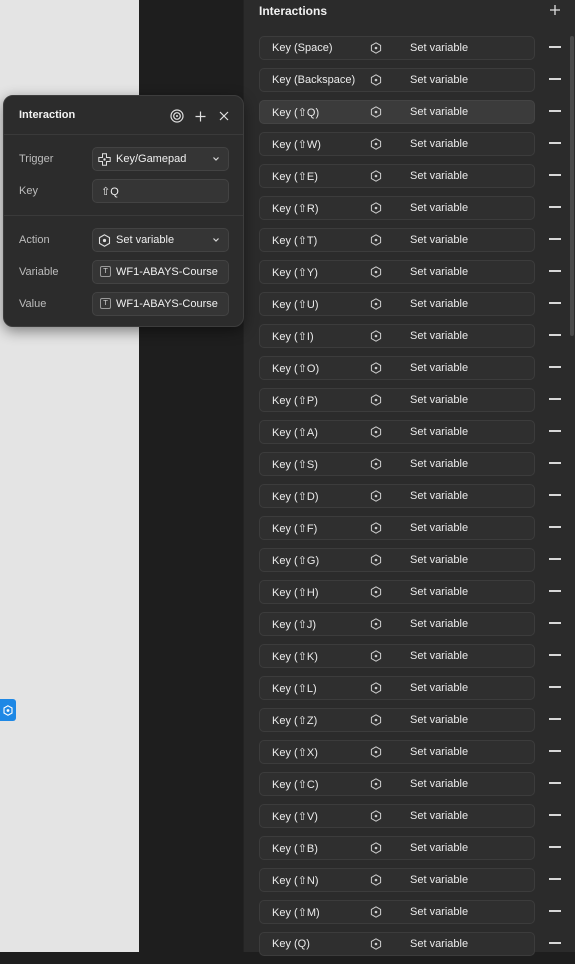 This screenshot has height=964, width=575. What do you see at coordinates (397, 688) in the screenshot?
I see `interaction-item: Key (⇧L) Set variable` at bounding box center [397, 688].